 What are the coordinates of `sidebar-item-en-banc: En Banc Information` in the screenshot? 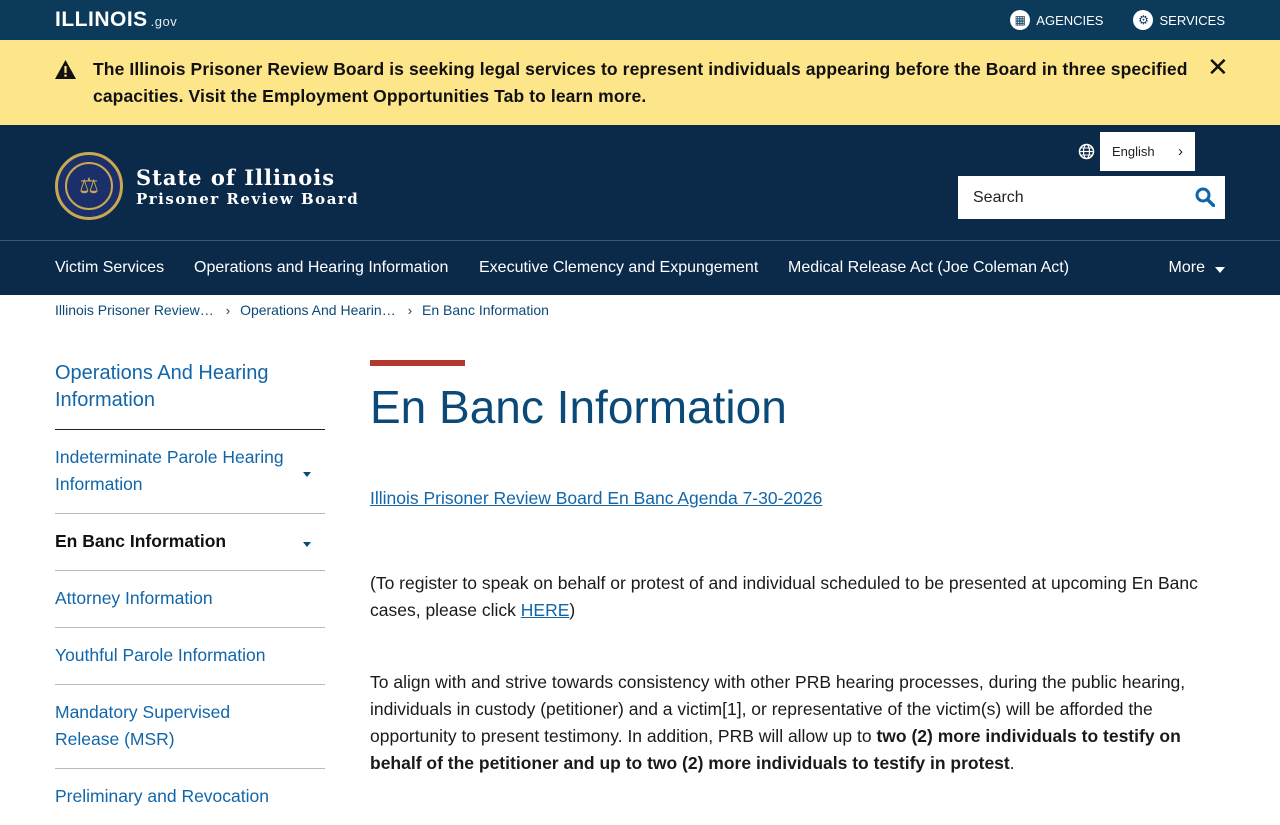 It's located at (190, 542).